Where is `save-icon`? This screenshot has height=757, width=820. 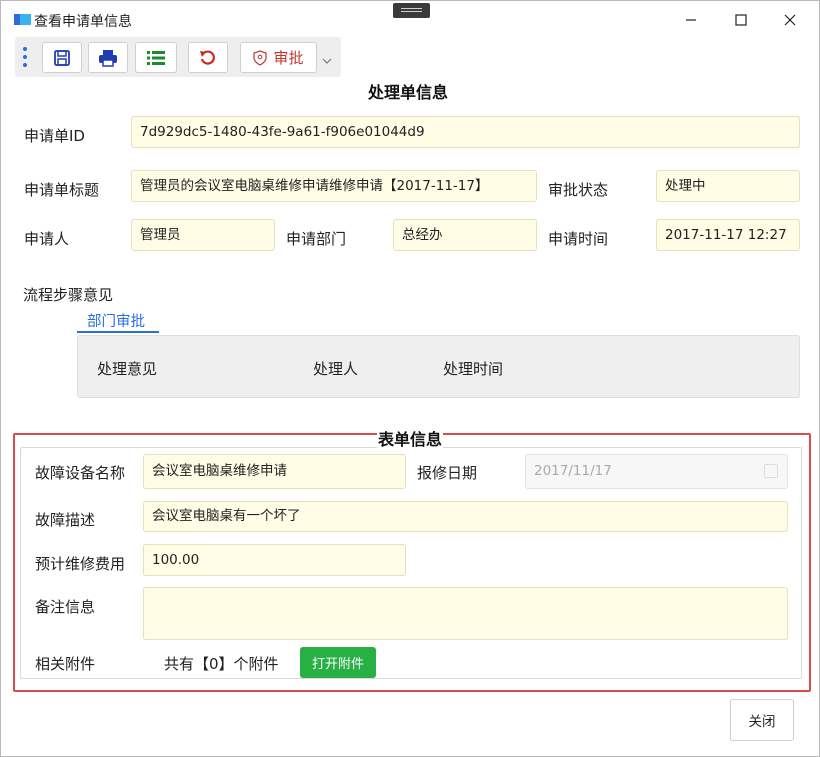 save-icon is located at coordinates (62, 57).